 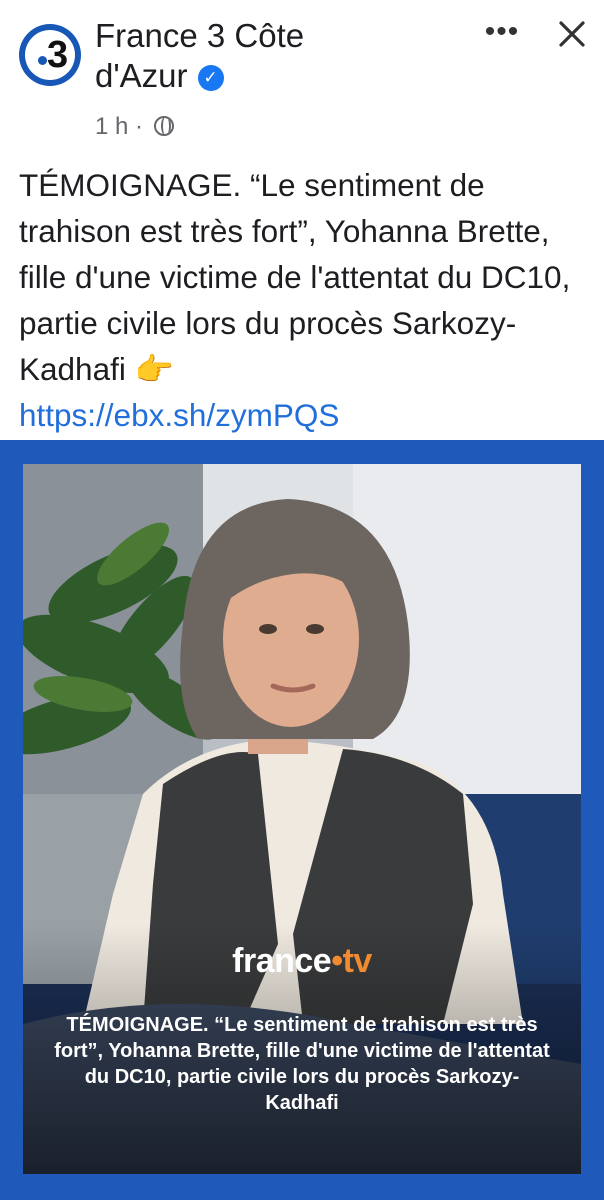 What do you see at coordinates (111, 126) in the screenshot?
I see `post-timestamp: 1 h` at bounding box center [111, 126].